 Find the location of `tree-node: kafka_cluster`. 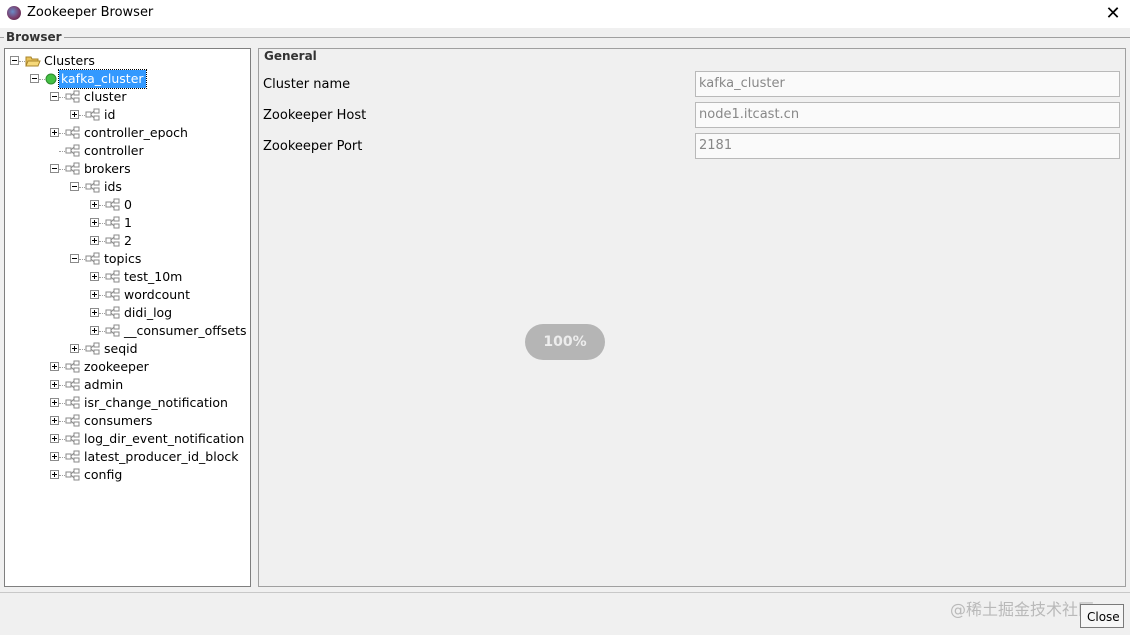

tree-node: kafka_cluster is located at coordinates (127, 79).